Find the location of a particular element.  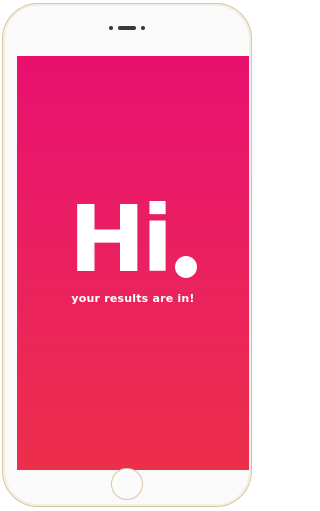

sensor-dot is located at coordinates (143, 28).